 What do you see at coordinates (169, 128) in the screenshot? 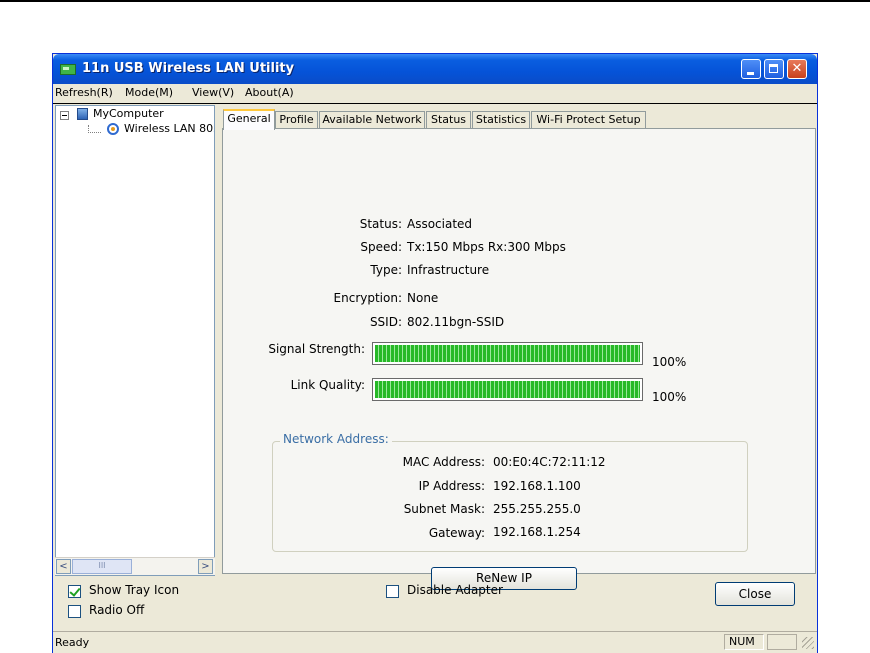
I see `tree-item-wireless-lan: Wireless LAN 802.11n` at bounding box center [169, 128].